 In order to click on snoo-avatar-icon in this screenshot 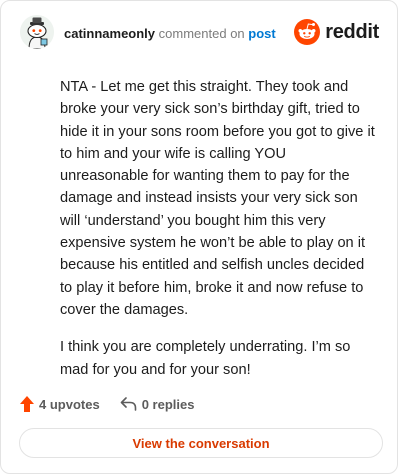, I will do `click(37, 32)`.